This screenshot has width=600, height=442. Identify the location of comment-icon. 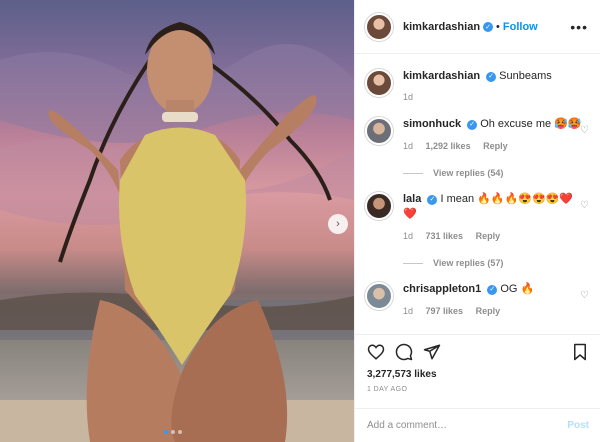
(404, 352).